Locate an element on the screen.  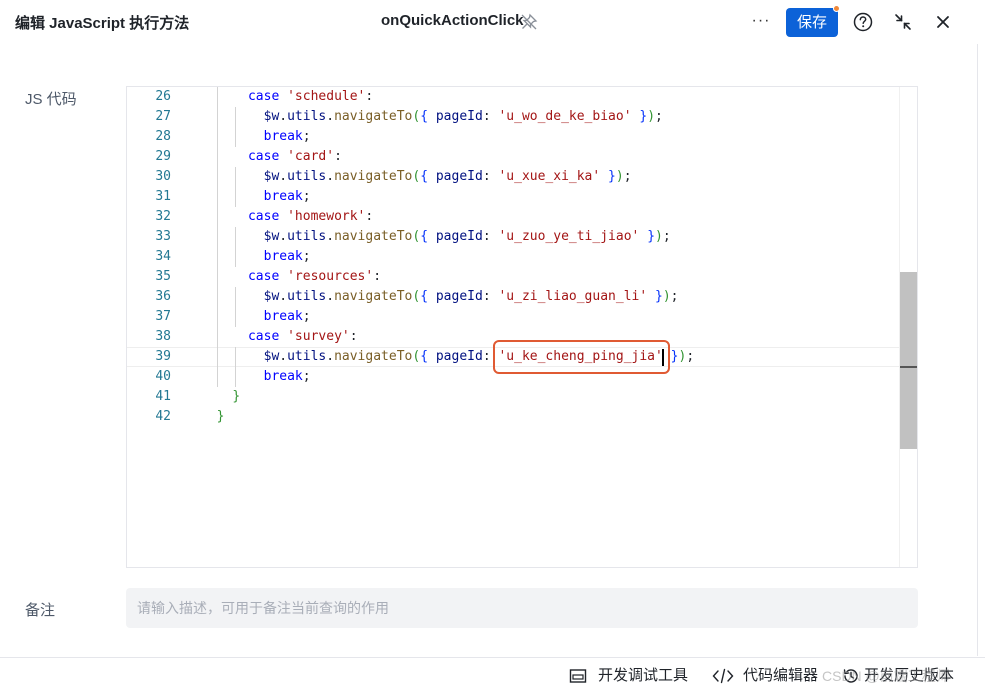
line-number-gutter: 26 27 28 29 30 31 32 33 34 35 36 37 38 39 40 41 42 is located at coordinates (149, 257).